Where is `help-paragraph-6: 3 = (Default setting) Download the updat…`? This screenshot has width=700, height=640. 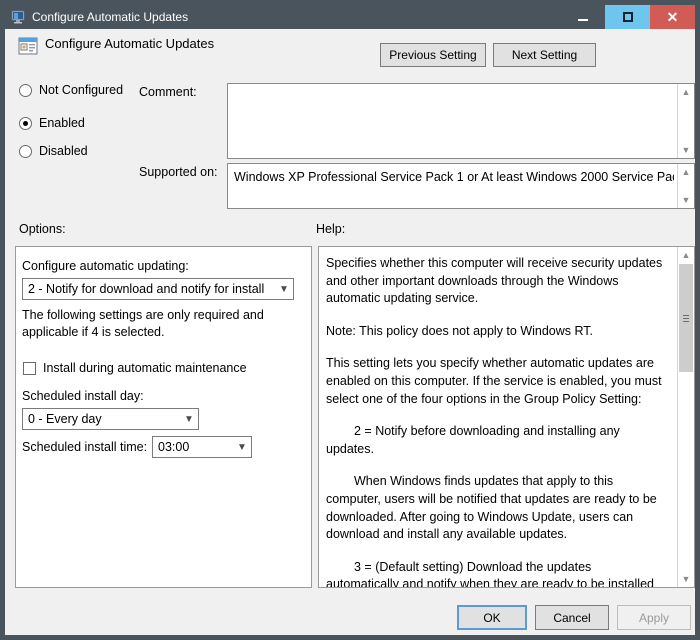
help-paragraph-6: 3 = (Default setting) Download the updat… is located at coordinates (490, 573).